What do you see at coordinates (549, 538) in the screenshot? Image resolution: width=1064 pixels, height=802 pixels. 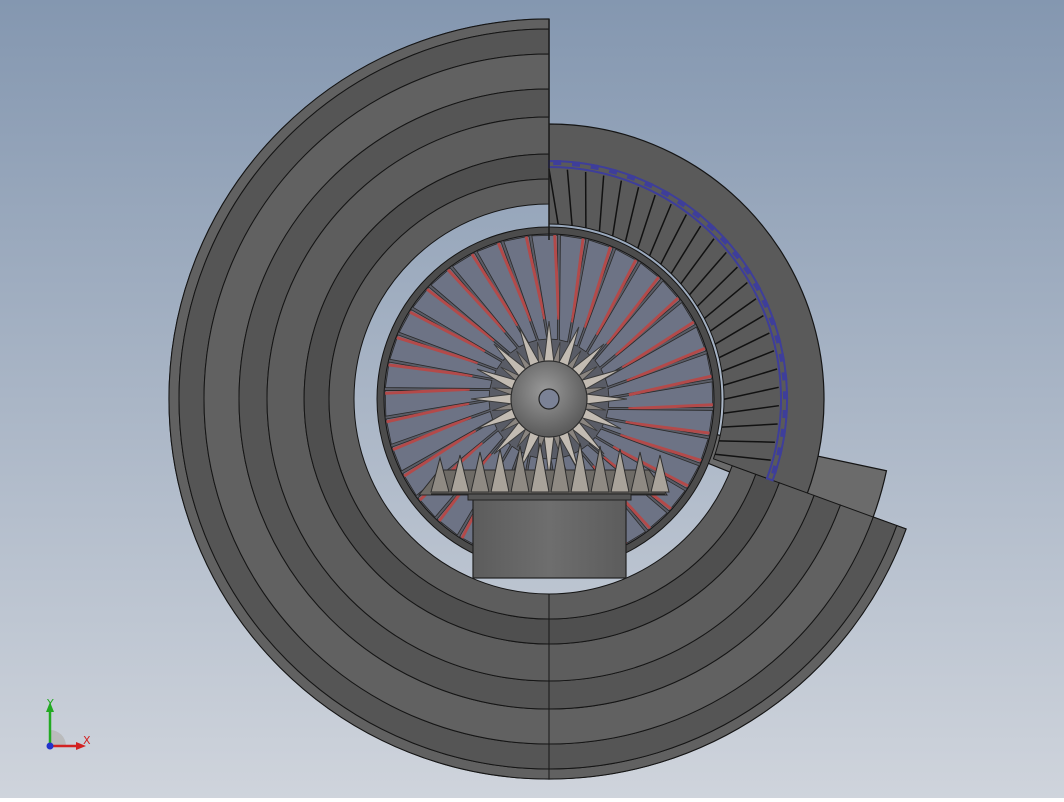 I see `bearing-block` at bounding box center [549, 538].